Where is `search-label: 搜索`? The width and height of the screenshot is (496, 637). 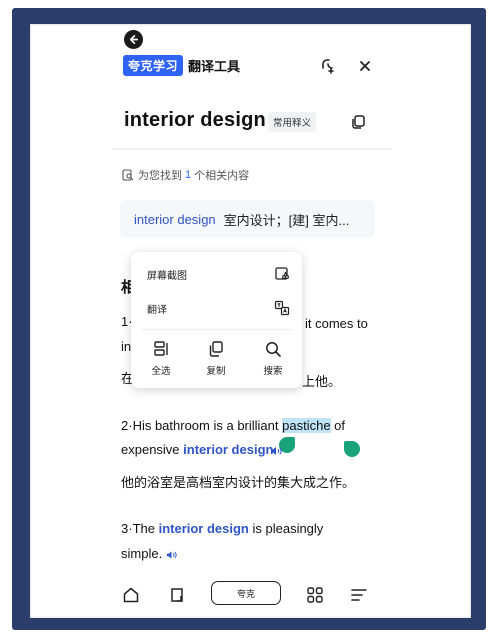 search-label: 搜索 is located at coordinates (273, 371).